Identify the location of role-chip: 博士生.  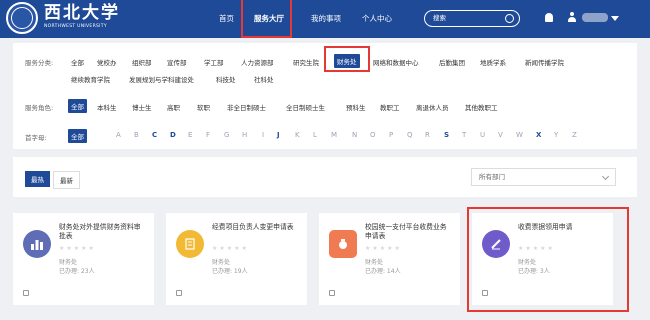
(142, 107).